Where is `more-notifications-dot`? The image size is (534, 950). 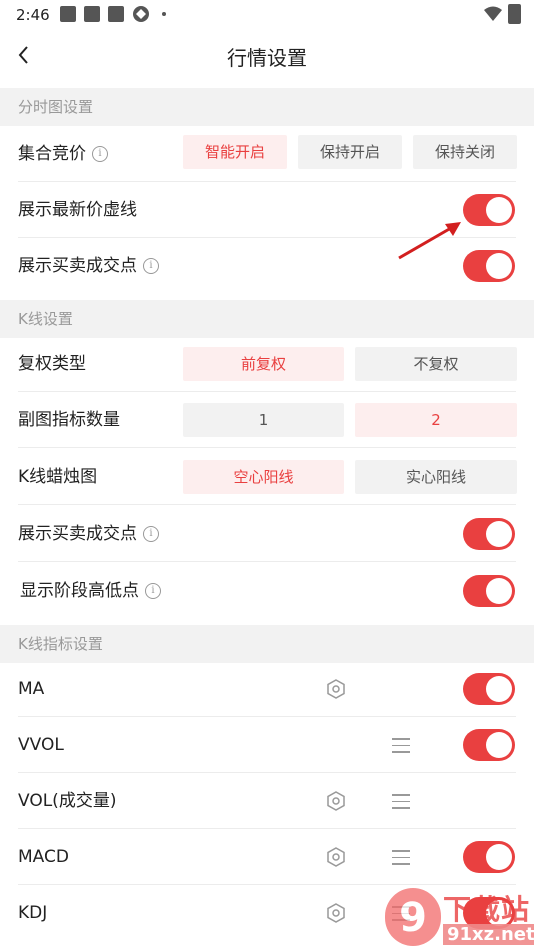
more-notifications-dot is located at coordinates (164, 14).